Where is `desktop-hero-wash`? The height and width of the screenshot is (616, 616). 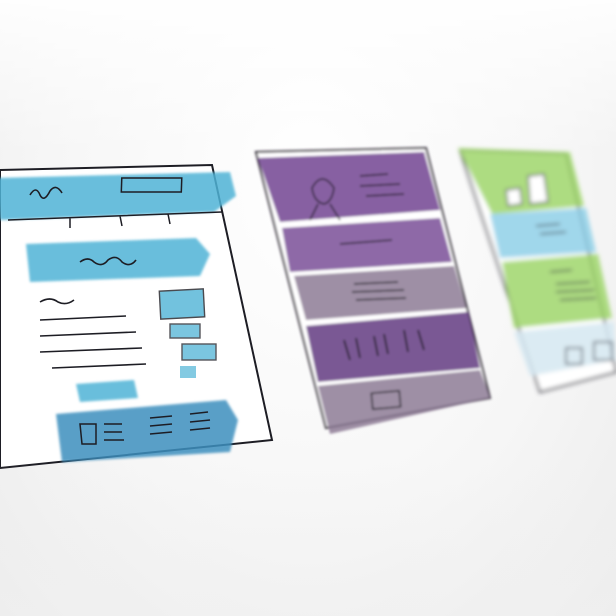 desktop-hero-wash is located at coordinates (118, 260).